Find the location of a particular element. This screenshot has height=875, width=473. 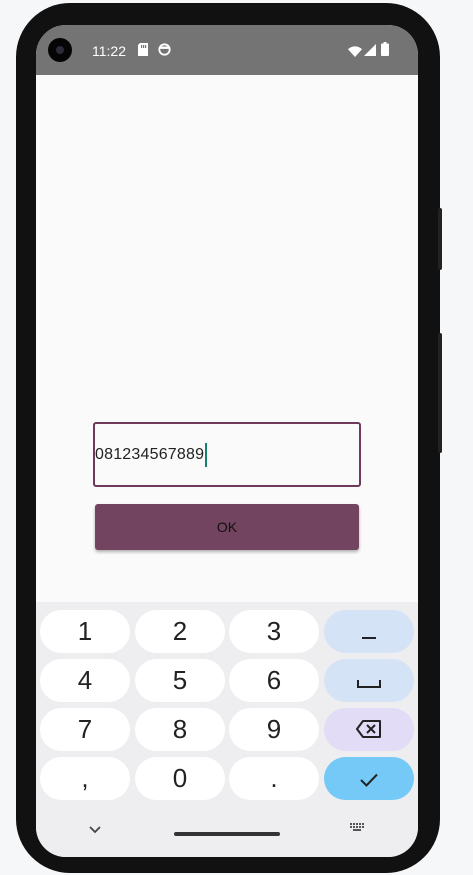

key-7: 7 is located at coordinates (85, 729).